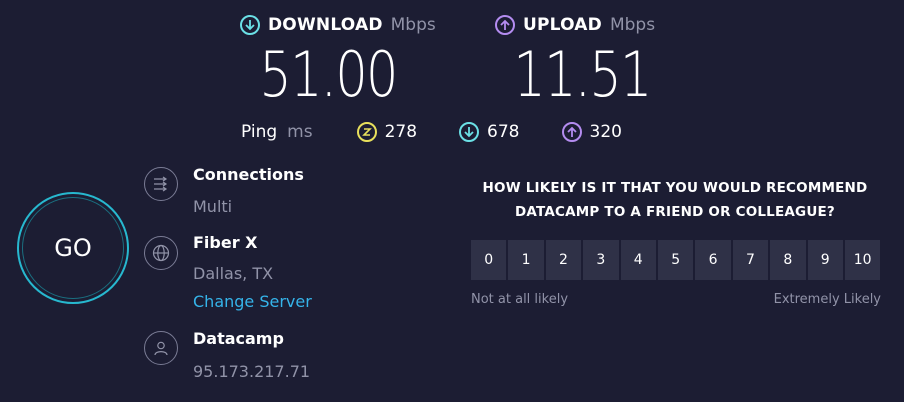  Describe the element at coordinates (161, 348) in the screenshot. I see `user-icon` at that location.